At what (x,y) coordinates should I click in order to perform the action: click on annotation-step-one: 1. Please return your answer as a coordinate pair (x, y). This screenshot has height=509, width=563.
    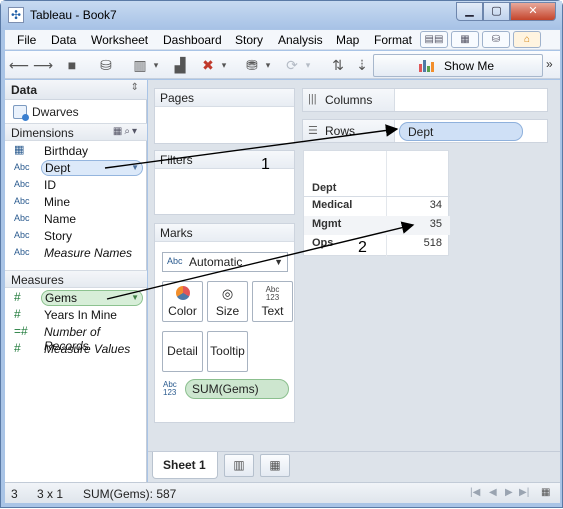
    Looking at the image, I should click on (265, 164).